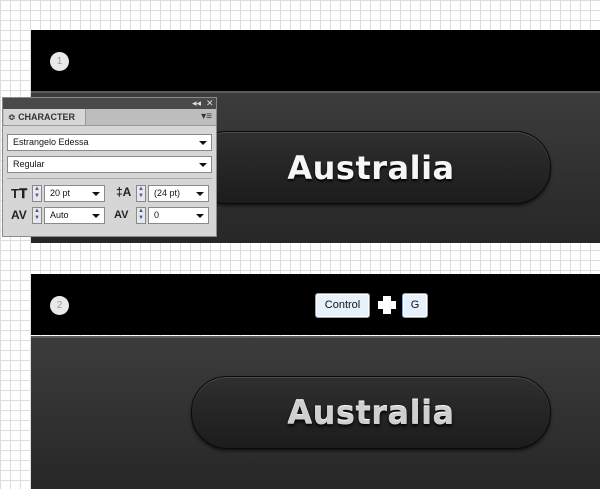 The height and width of the screenshot is (489, 600). Describe the element at coordinates (74, 193) in the screenshot. I see `font-size-select: 20 pt` at that location.